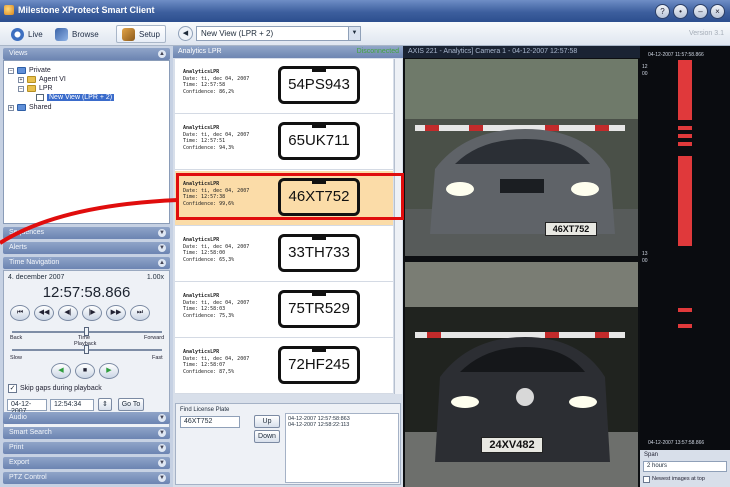 Image resolution: width=730 pixels, height=487 pixels. What do you see at coordinates (68, 313) in the screenshot?
I see `previous-frame-button: ◀|` at bounding box center [68, 313].